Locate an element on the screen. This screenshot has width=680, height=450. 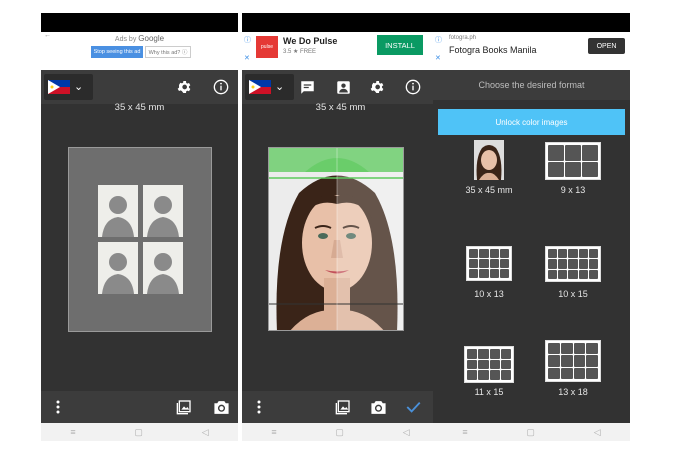
install-button: INSTALL is located at coordinates (400, 45).